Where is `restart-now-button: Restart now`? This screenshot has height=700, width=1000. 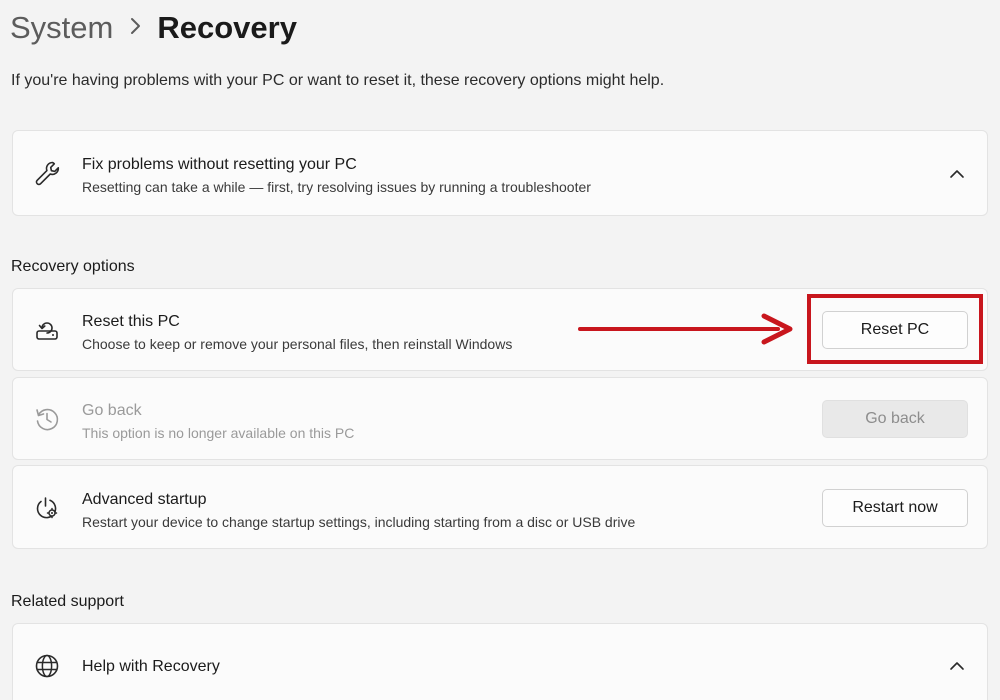
restart-now-button: Restart now is located at coordinates (895, 508).